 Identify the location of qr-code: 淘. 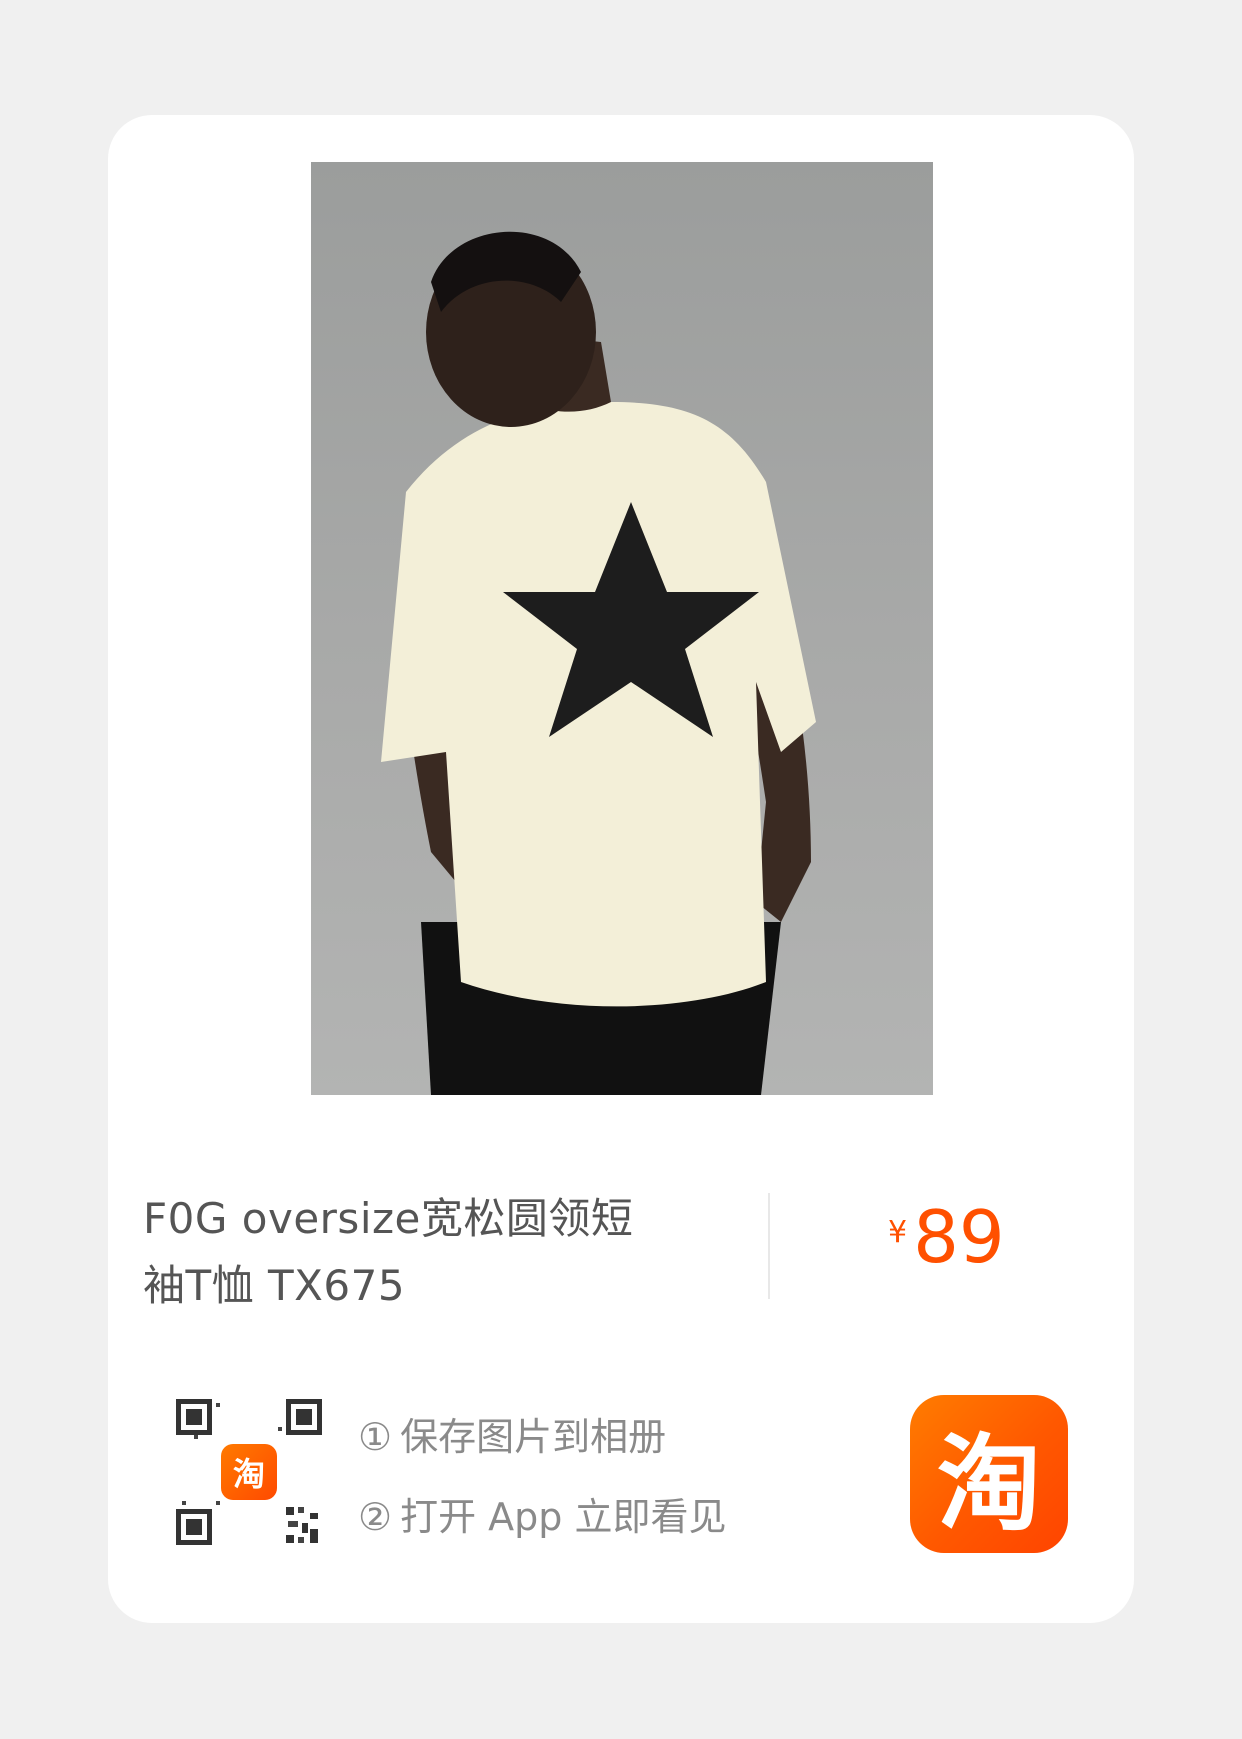
(249, 1472).